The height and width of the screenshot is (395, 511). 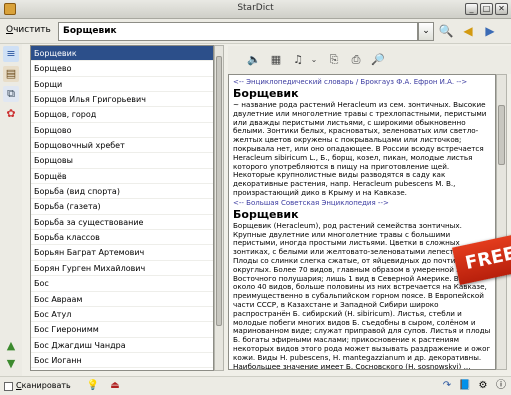 What do you see at coordinates (122, 69) in the screenshot?
I see `word-list-item: Борщево` at bounding box center [122, 69].